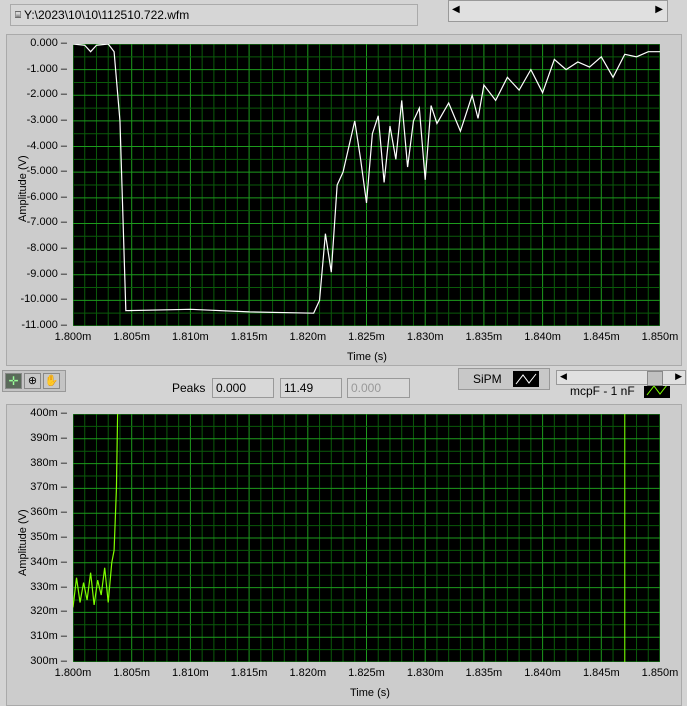  Describe the element at coordinates (46, 248) in the screenshot. I see `y-tick-label: -8.000 –` at that location.